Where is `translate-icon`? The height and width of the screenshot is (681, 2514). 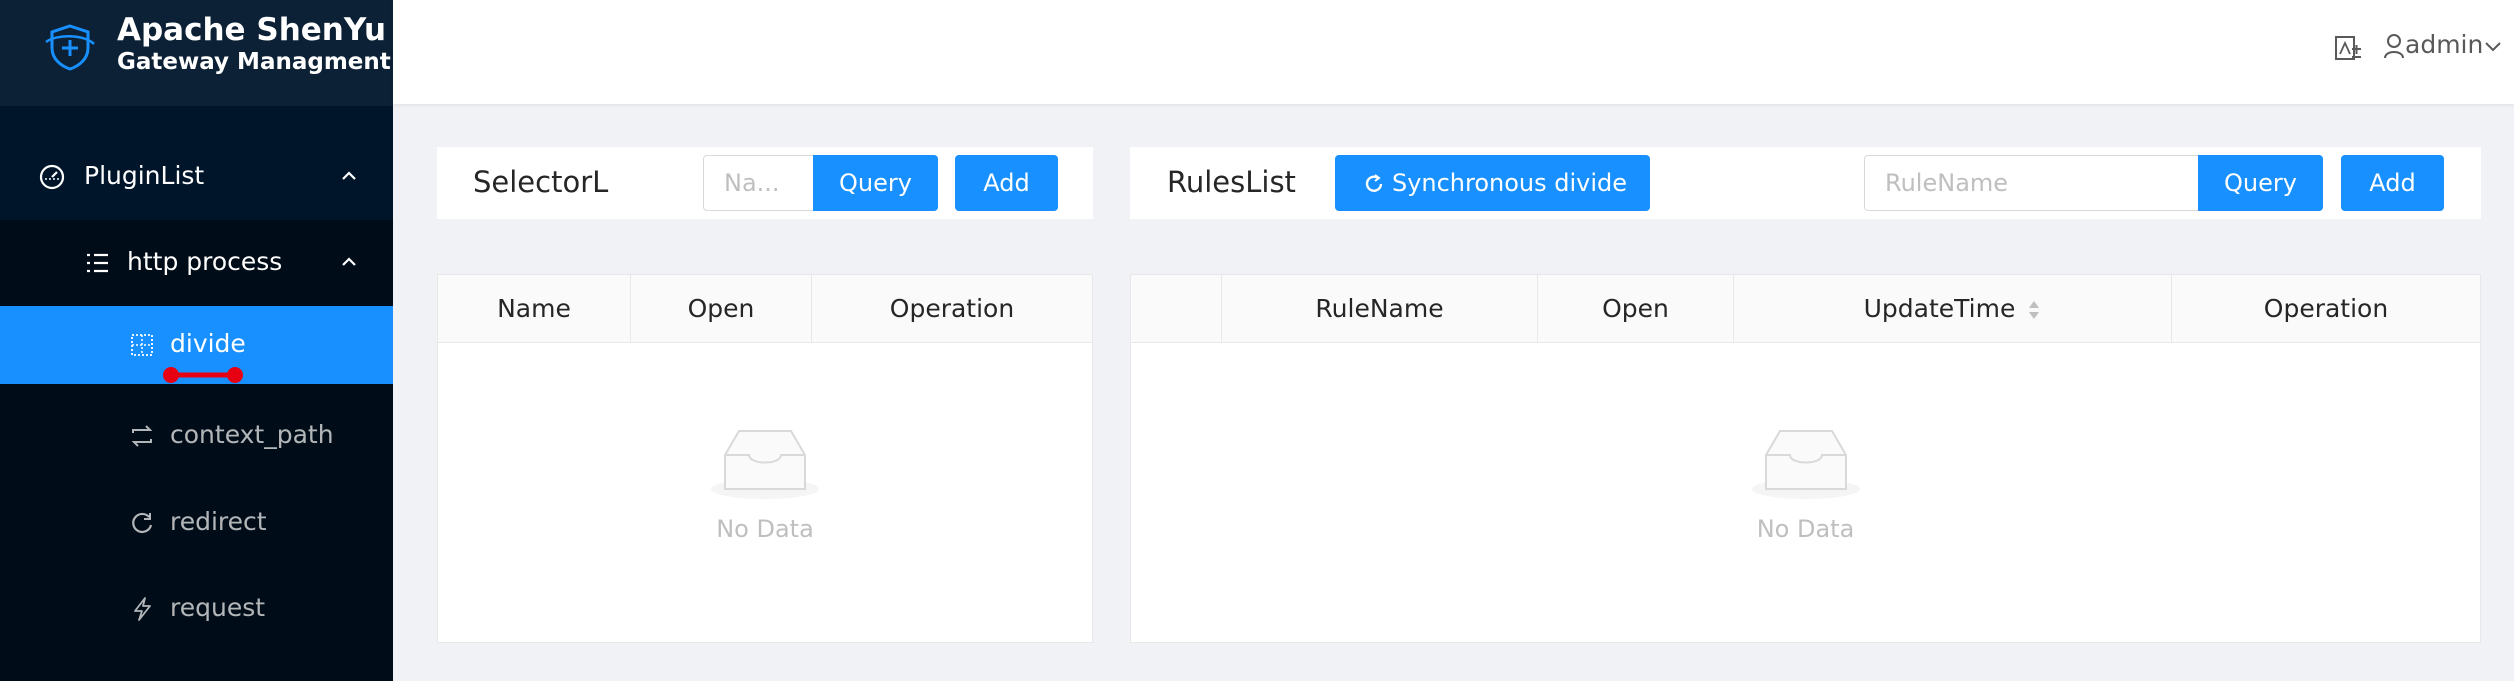 translate-icon is located at coordinates (2348, 49).